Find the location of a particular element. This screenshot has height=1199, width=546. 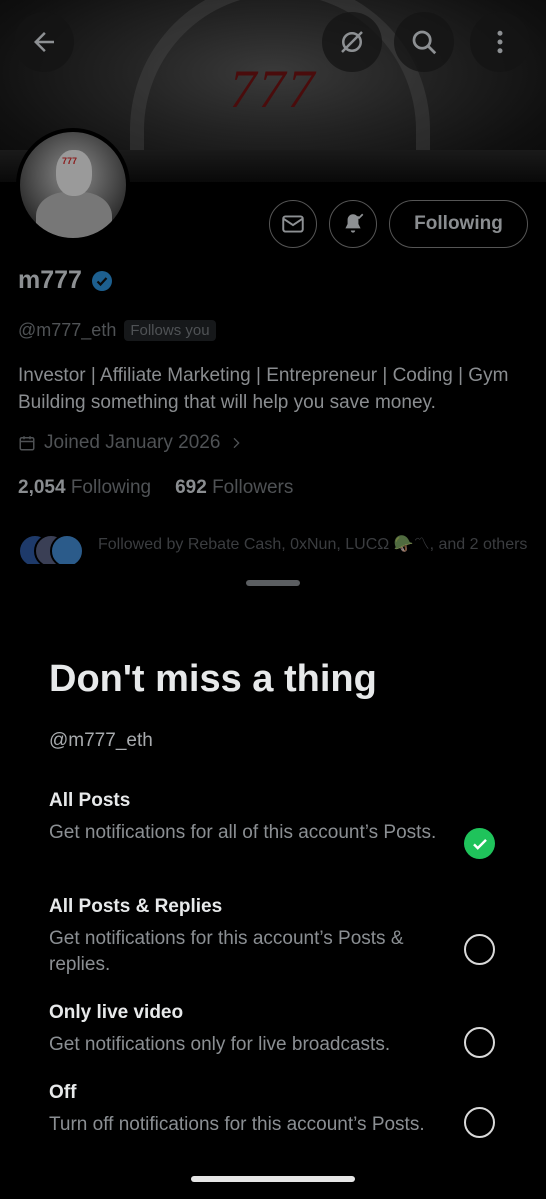

sheet-grabber is located at coordinates (273, 583).